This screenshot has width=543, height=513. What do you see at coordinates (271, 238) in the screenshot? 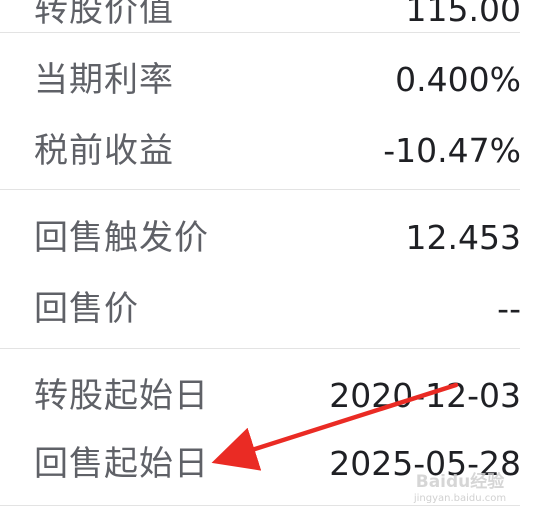
I see `row-putback-trigger-price: 回售触发价 12.453` at bounding box center [271, 238].